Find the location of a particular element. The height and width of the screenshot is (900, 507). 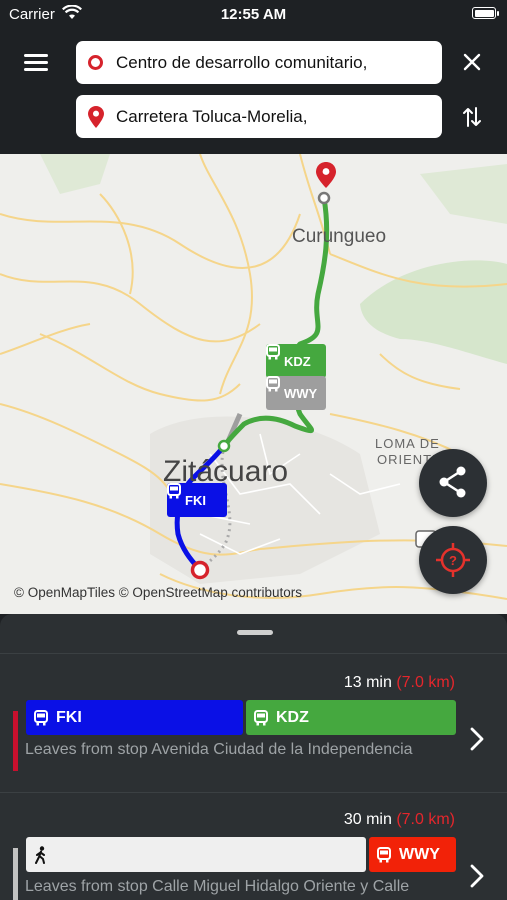

map-route-badge-fki: FKI is located at coordinates (197, 500).